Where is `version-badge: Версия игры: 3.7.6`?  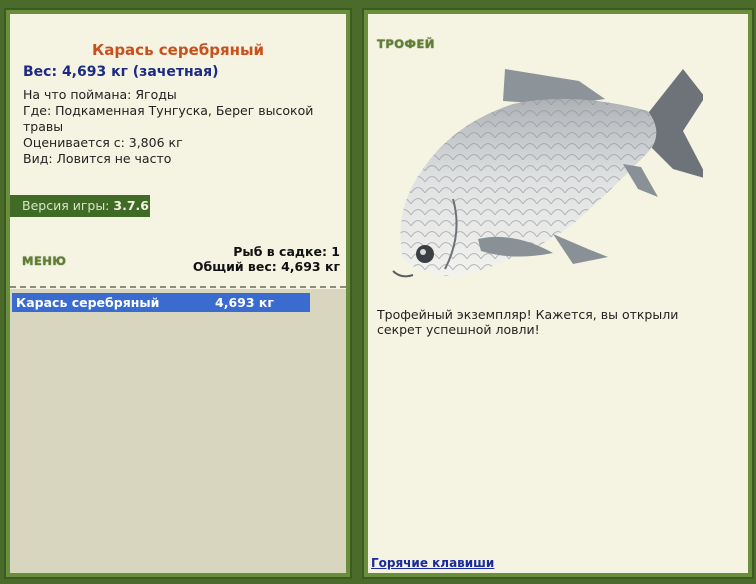
version-badge: Версия игры: 3.7.6 is located at coordinates (80, 206).